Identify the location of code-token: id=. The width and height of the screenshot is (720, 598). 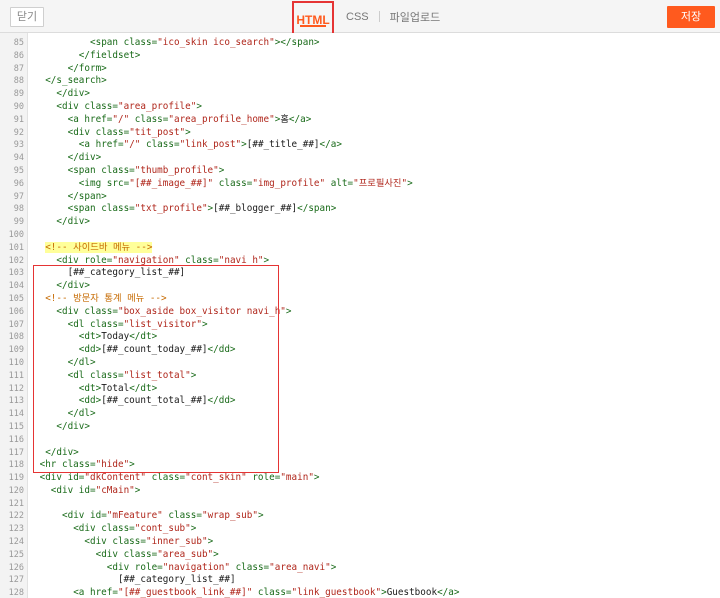
(87, 490).